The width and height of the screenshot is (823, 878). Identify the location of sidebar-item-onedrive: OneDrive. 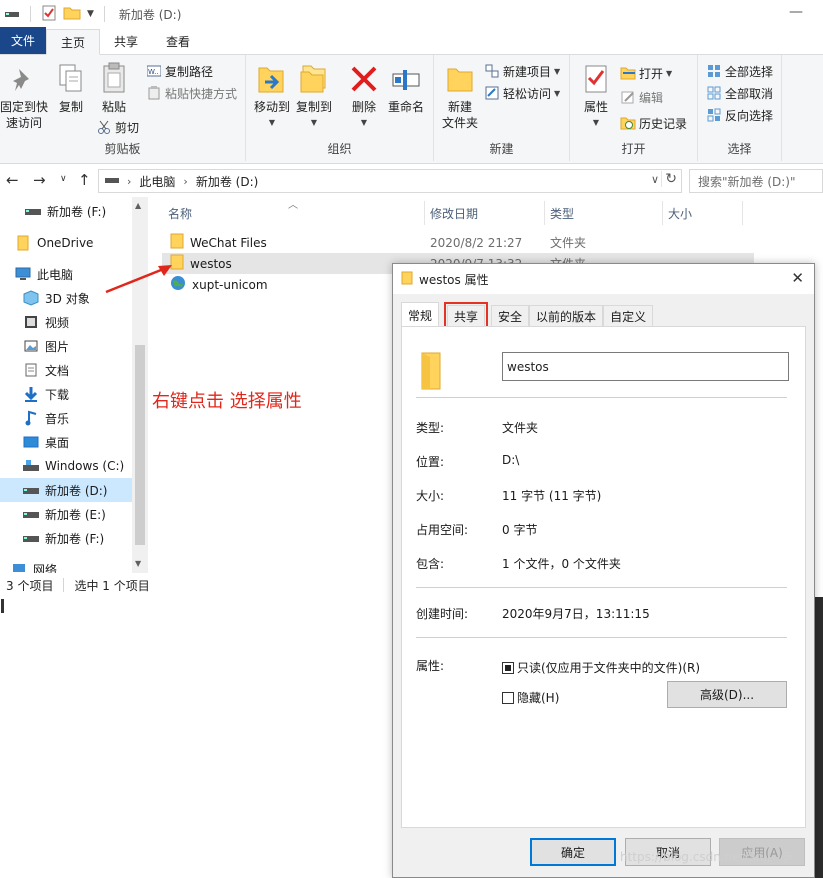
(66, 243).